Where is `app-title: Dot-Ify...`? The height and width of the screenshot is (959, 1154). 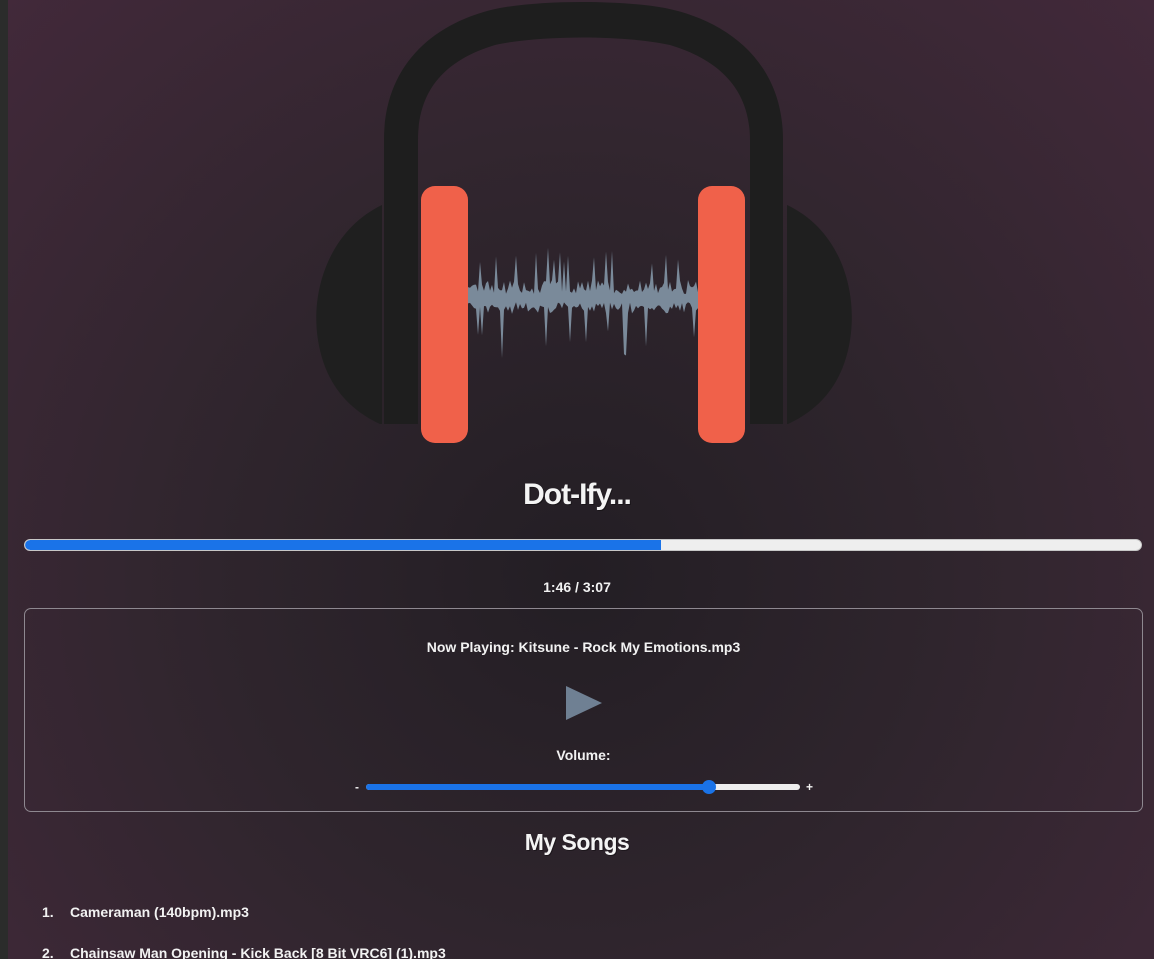 app-title: Dot-Ify... is located at coordinates (577, 494).